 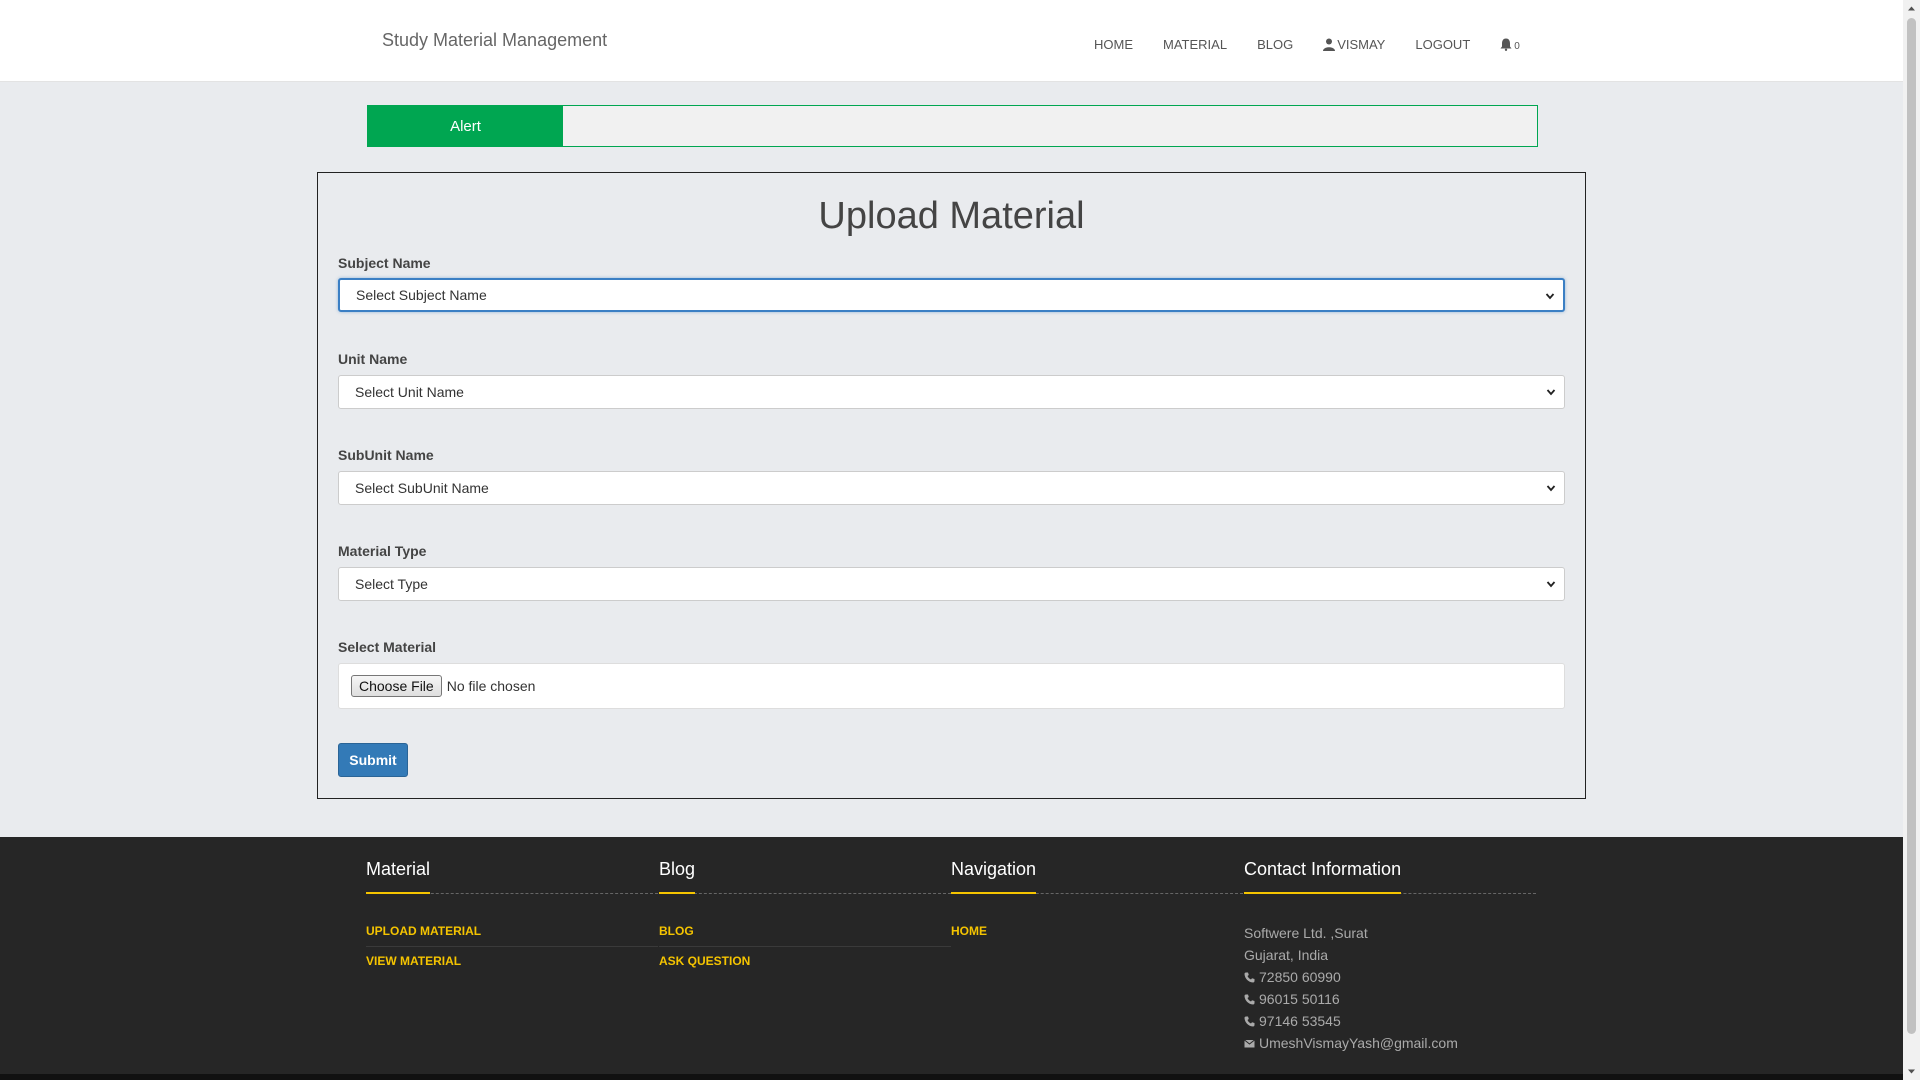 I want to click on contact-phone-2-text: 96015 50116, so click(x=1299, y=999).